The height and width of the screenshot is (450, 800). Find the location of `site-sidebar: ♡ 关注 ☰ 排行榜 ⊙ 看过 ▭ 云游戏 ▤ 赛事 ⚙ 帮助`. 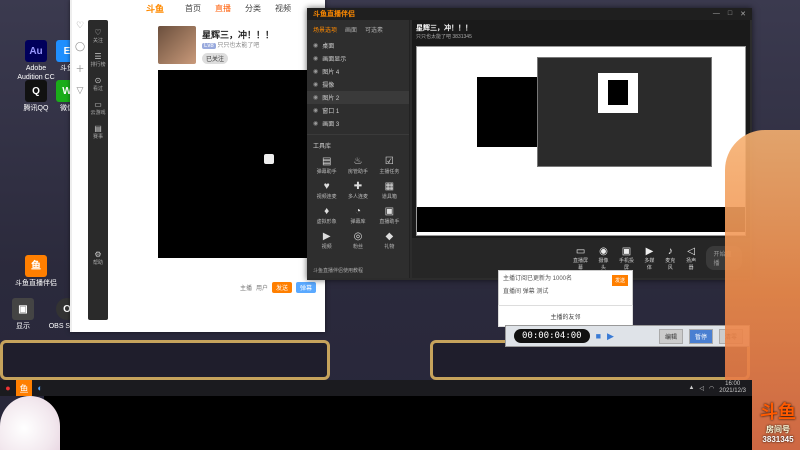

site-sidebar: ♡ 关注 ☰ 排行榜 ⊙ 看过 ▭ 云游戏 ▤ 赛事 ⚙ 帮助 is located at coordinates (98, 170).